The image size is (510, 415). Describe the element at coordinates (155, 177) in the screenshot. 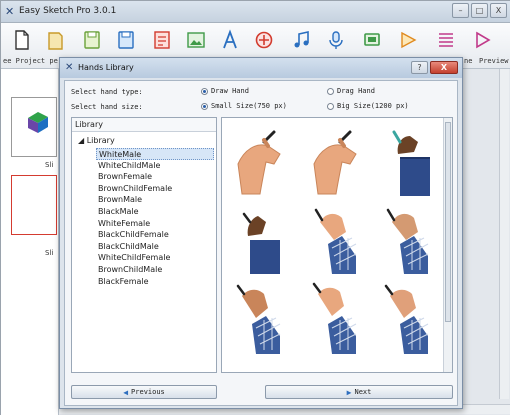

I see `tree-item-brownfemale: BrownFemale` at that location.